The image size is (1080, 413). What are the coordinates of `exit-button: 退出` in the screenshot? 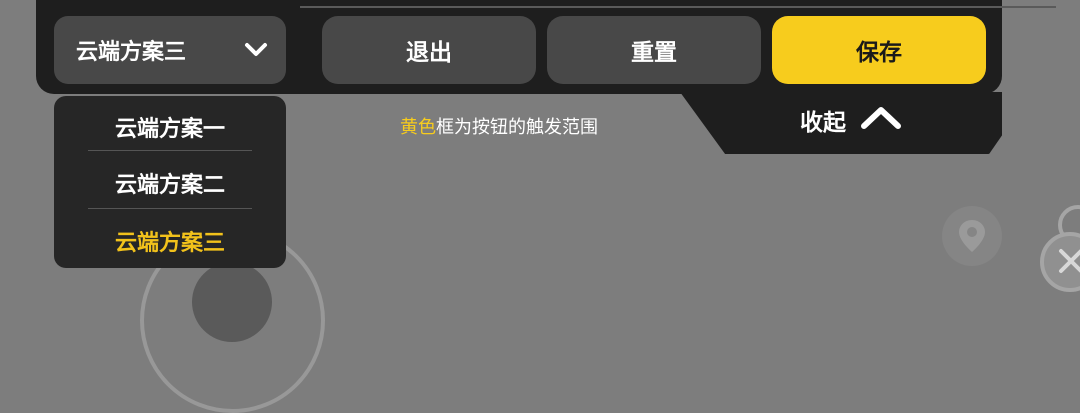 It's located at (429, 50).